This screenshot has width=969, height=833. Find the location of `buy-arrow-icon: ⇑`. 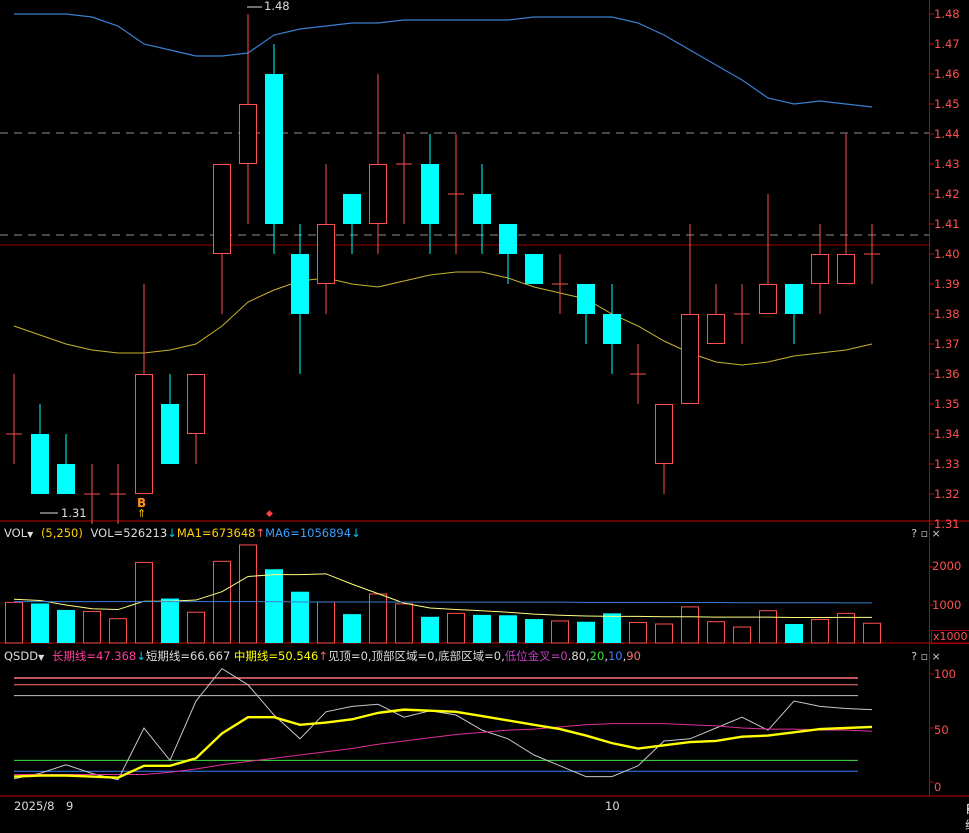

buy-arrow-icon: ⇑ is located at coordinates (142, 513).